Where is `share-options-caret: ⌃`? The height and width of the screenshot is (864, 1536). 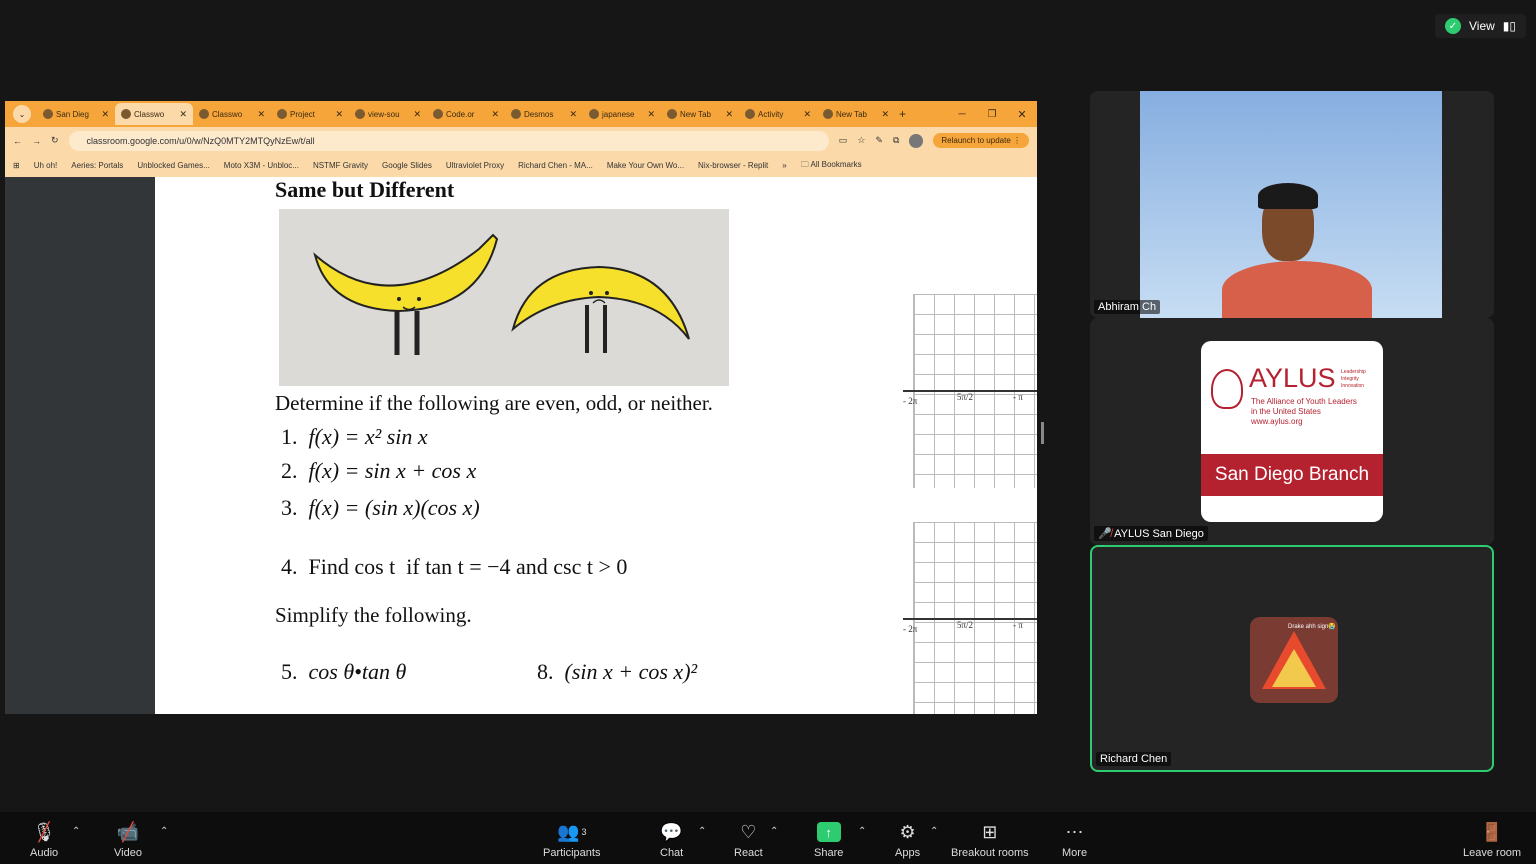
share-options-caret: ⌃ is located at coordinates (862, 831).